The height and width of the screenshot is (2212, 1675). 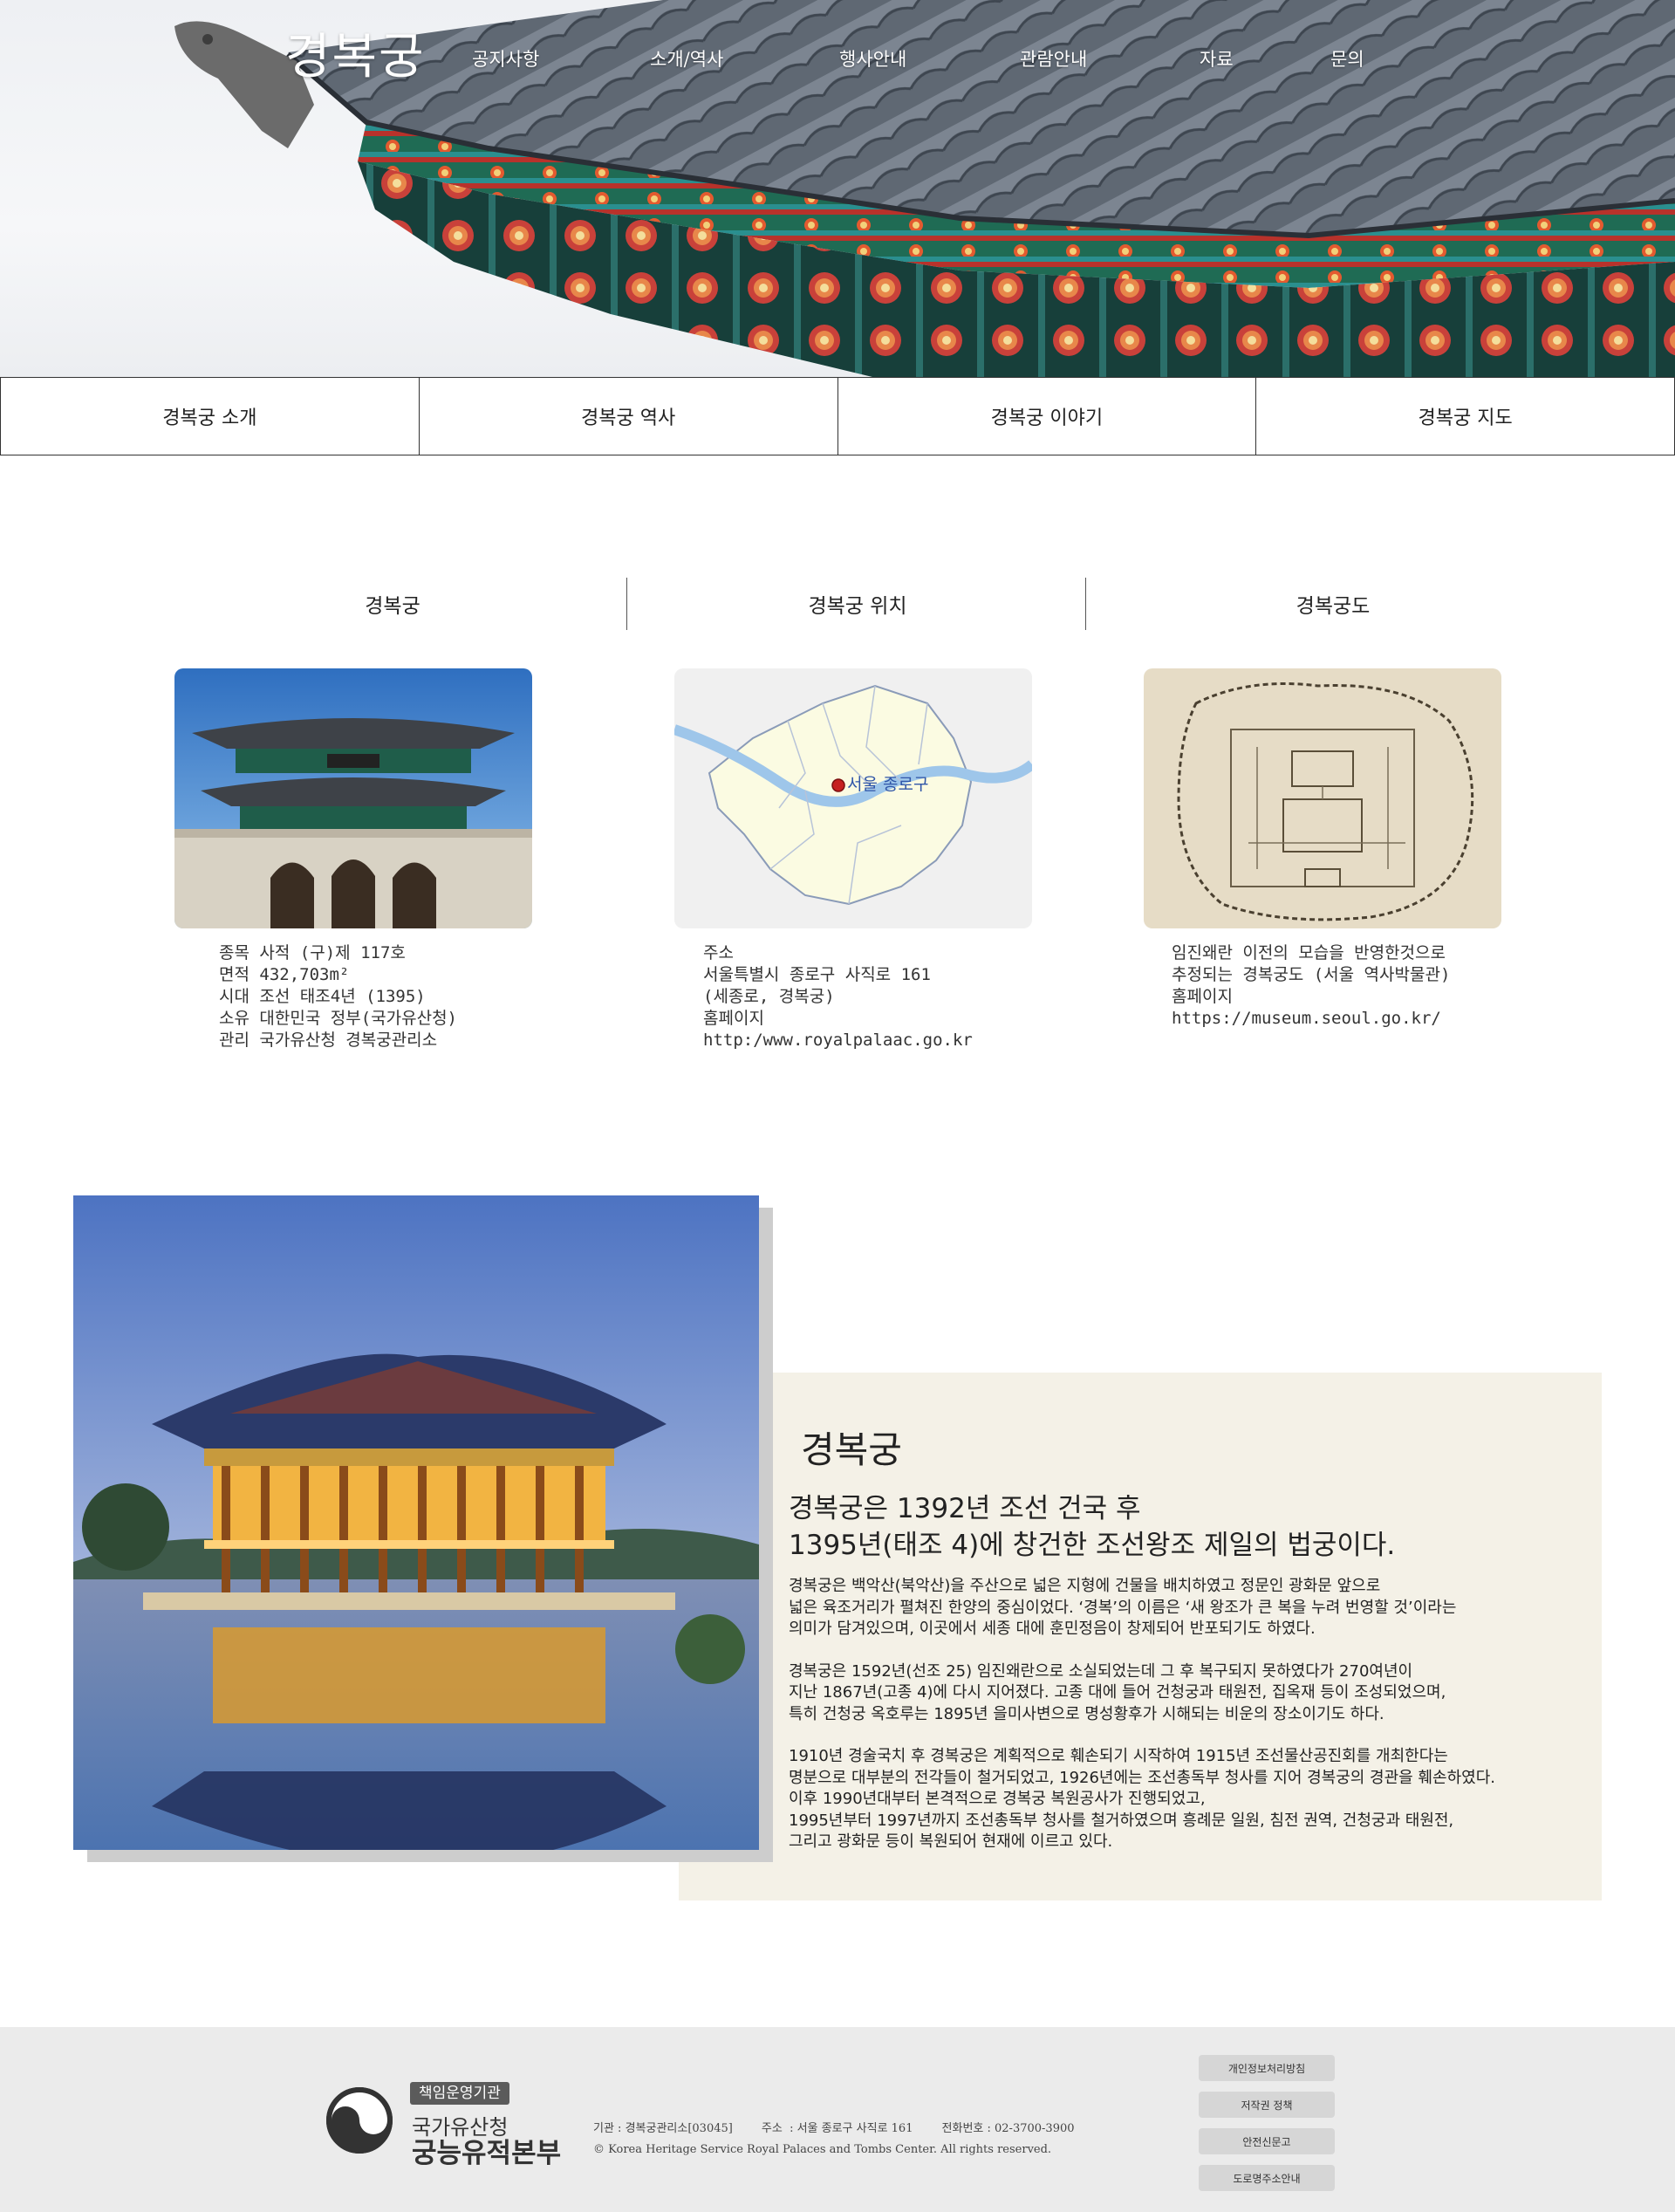 I want to click on road-address-guide-button: 도로명주소안내, so click(x=1267, y=2178).